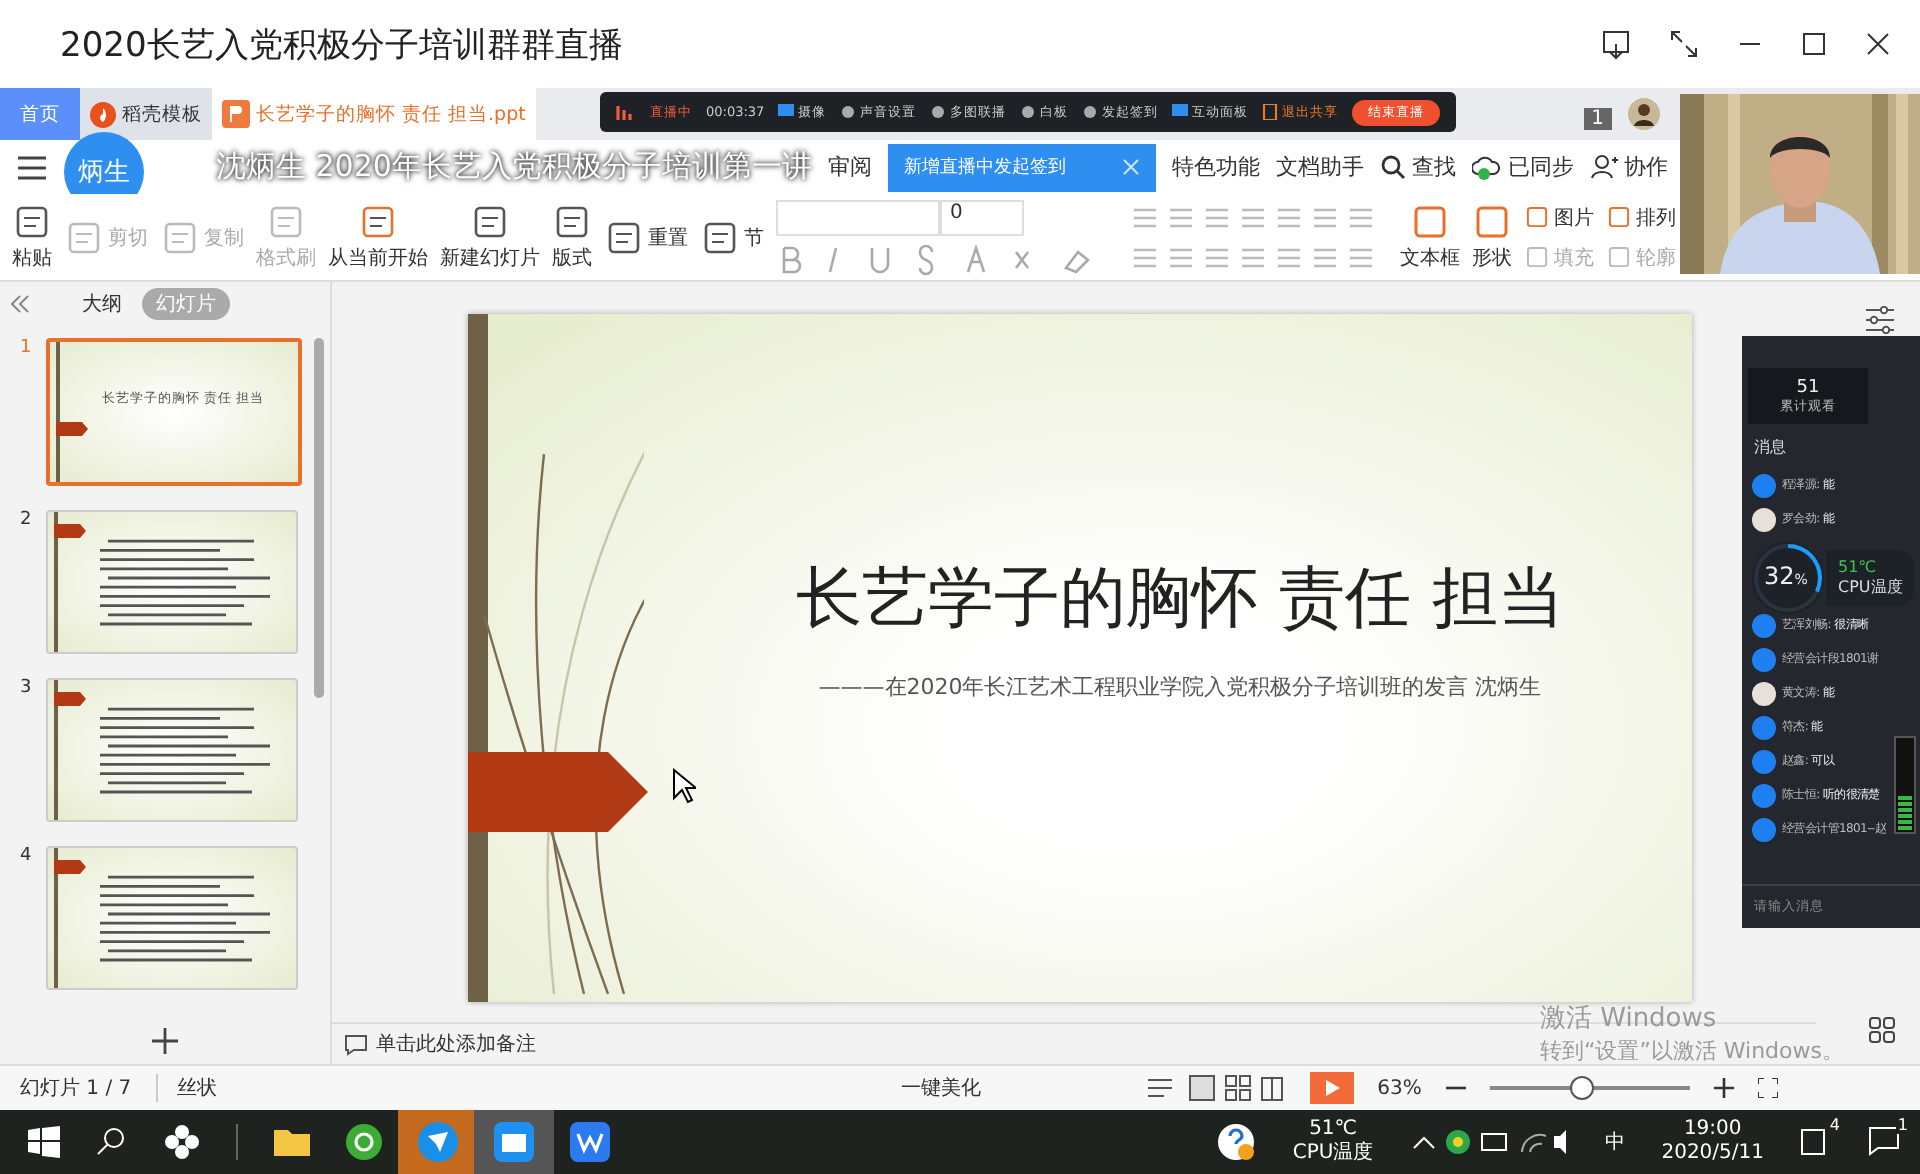  I want to click on toolbar-button: 协作, so click(1628, 167).